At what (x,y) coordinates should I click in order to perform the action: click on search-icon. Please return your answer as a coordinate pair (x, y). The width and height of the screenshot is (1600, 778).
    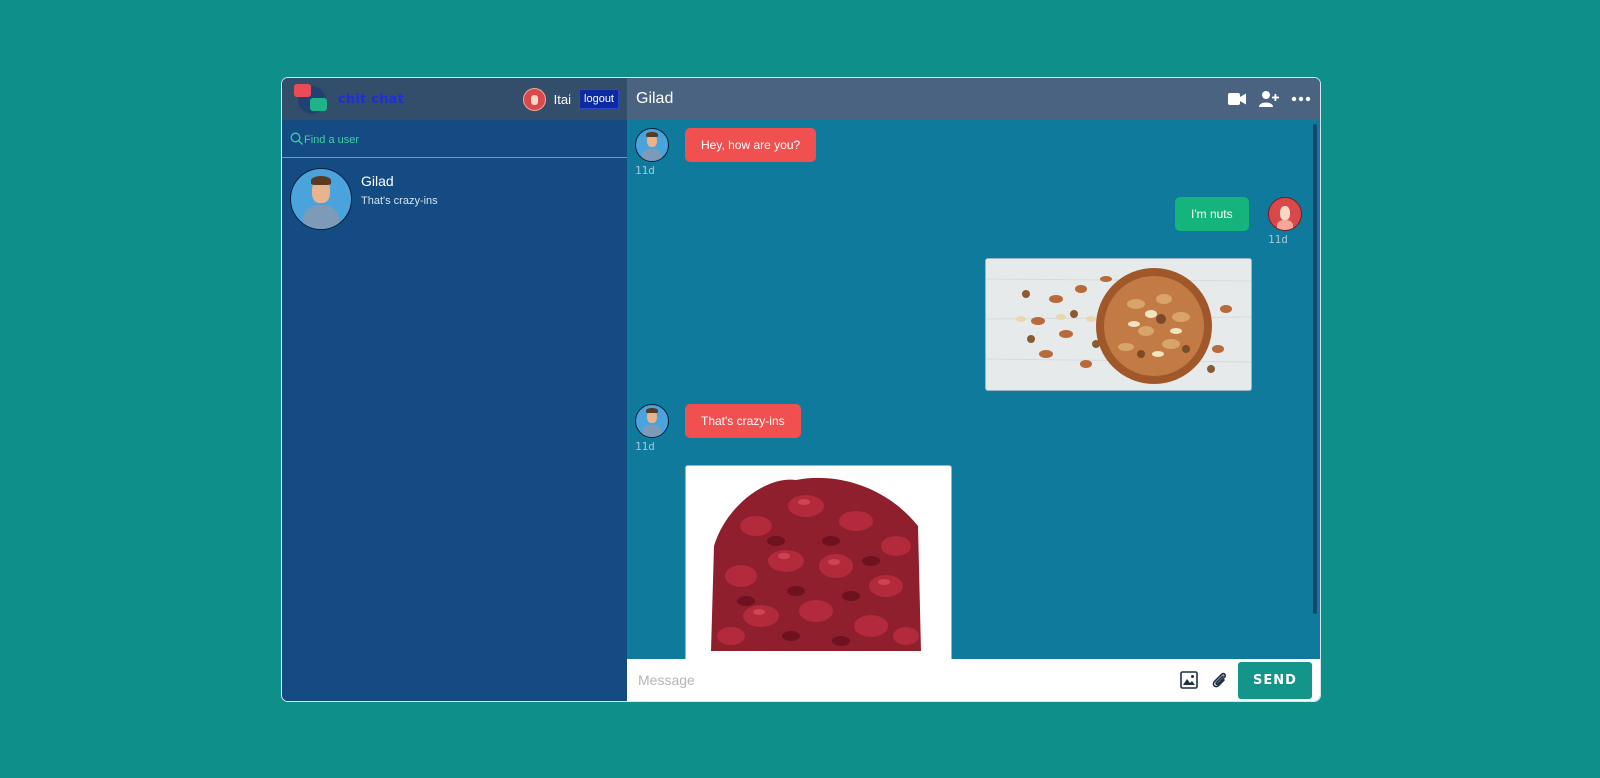
    Looking at the image, I should click on (296, 138).